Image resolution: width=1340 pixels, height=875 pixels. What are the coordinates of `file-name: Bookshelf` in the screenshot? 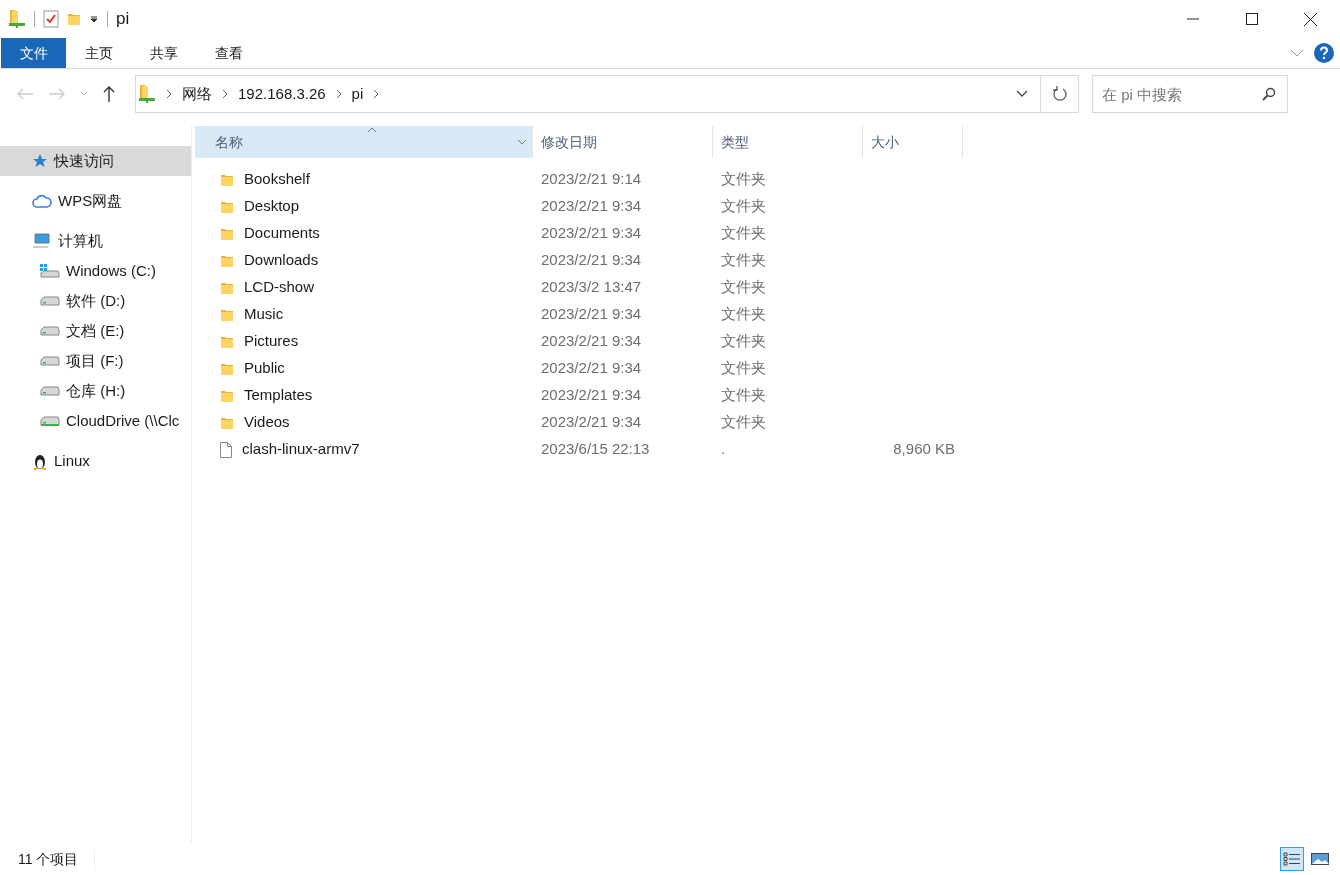 It's located at (277, 179).